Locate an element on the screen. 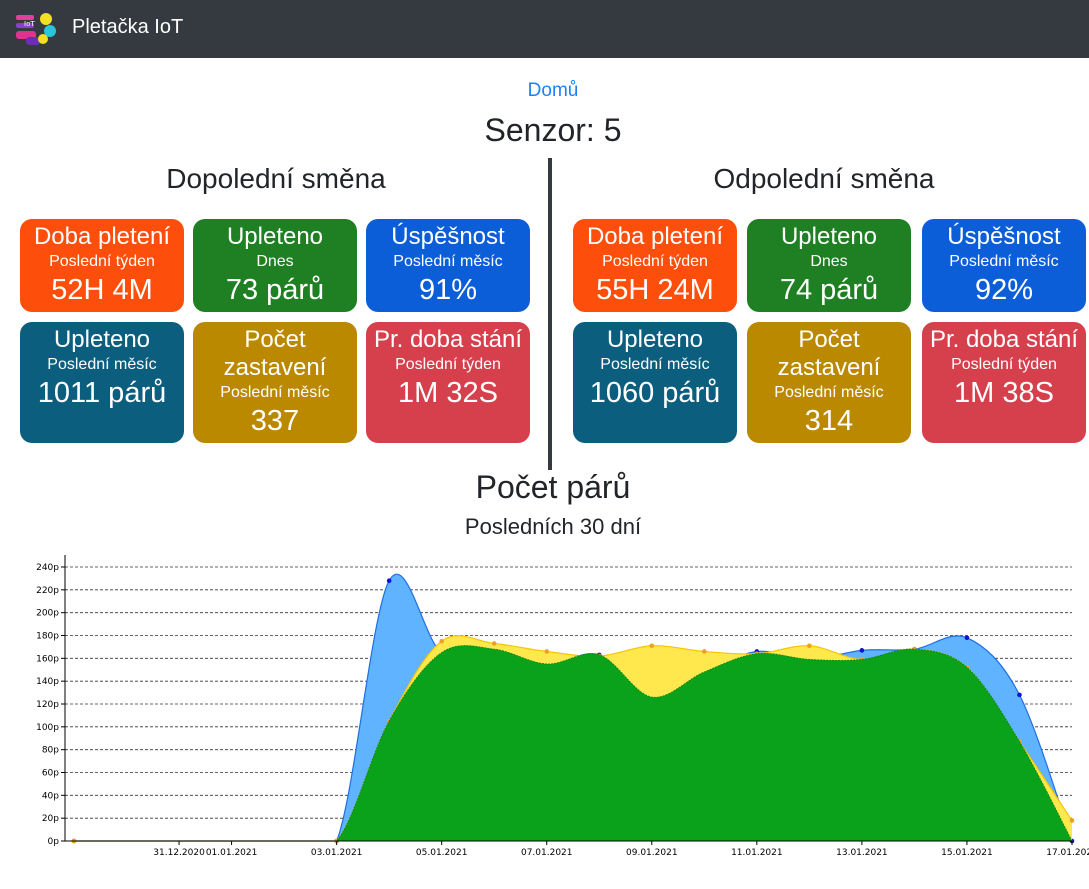 This screenshot has height=889, width=1089. x-tick-label: 07.01.2021 is located at coordinates (547, 853).